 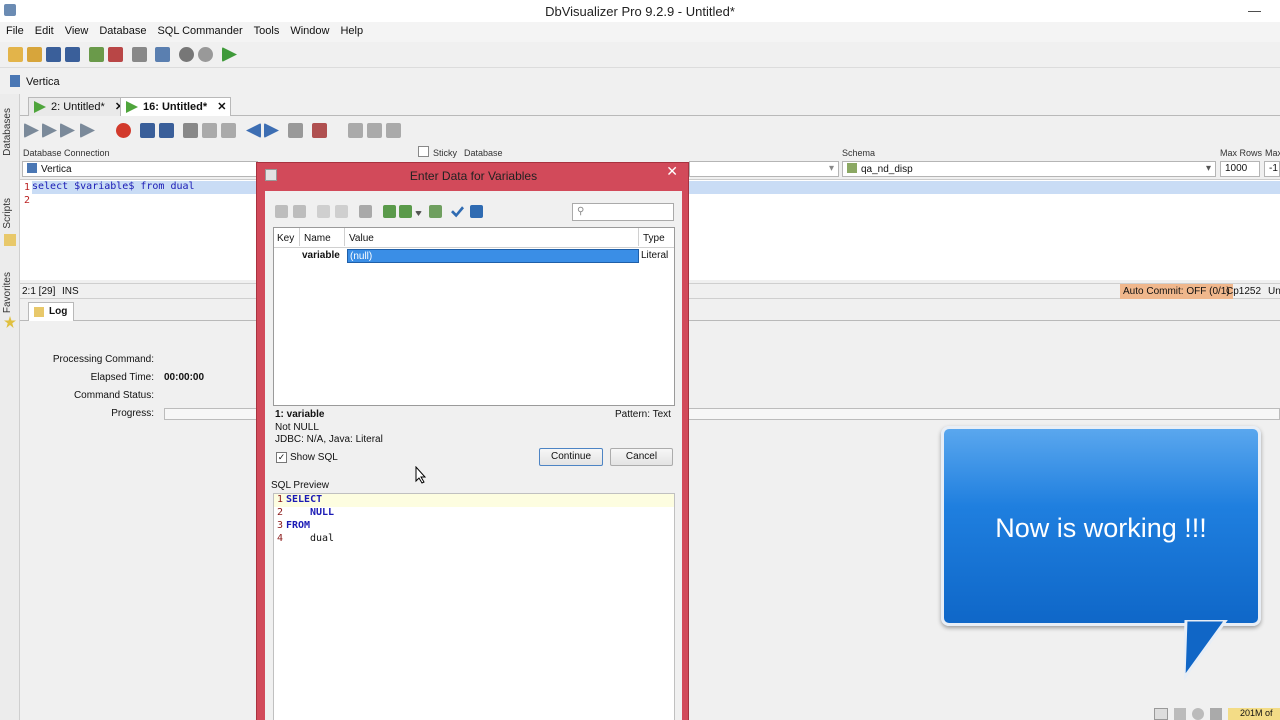 I want to click on load-menu-icon, so click(x=405, y=211).